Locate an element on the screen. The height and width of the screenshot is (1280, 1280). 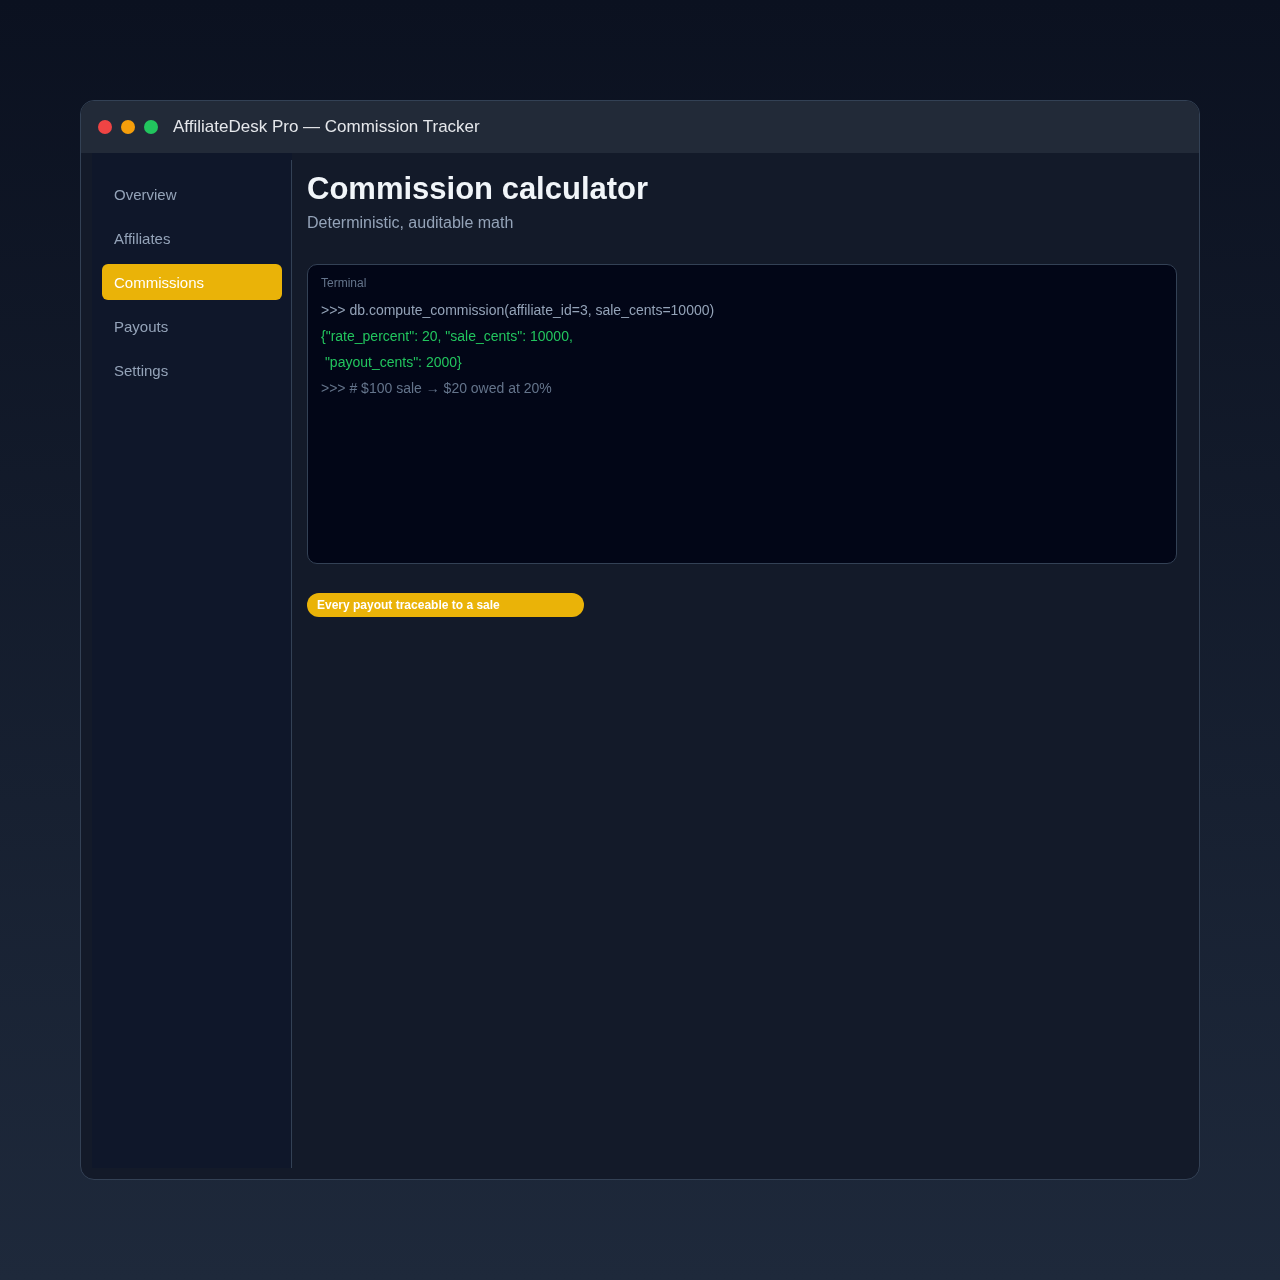
info-badge: Every payout traceable to a sale is located at coordinates (445, 605).